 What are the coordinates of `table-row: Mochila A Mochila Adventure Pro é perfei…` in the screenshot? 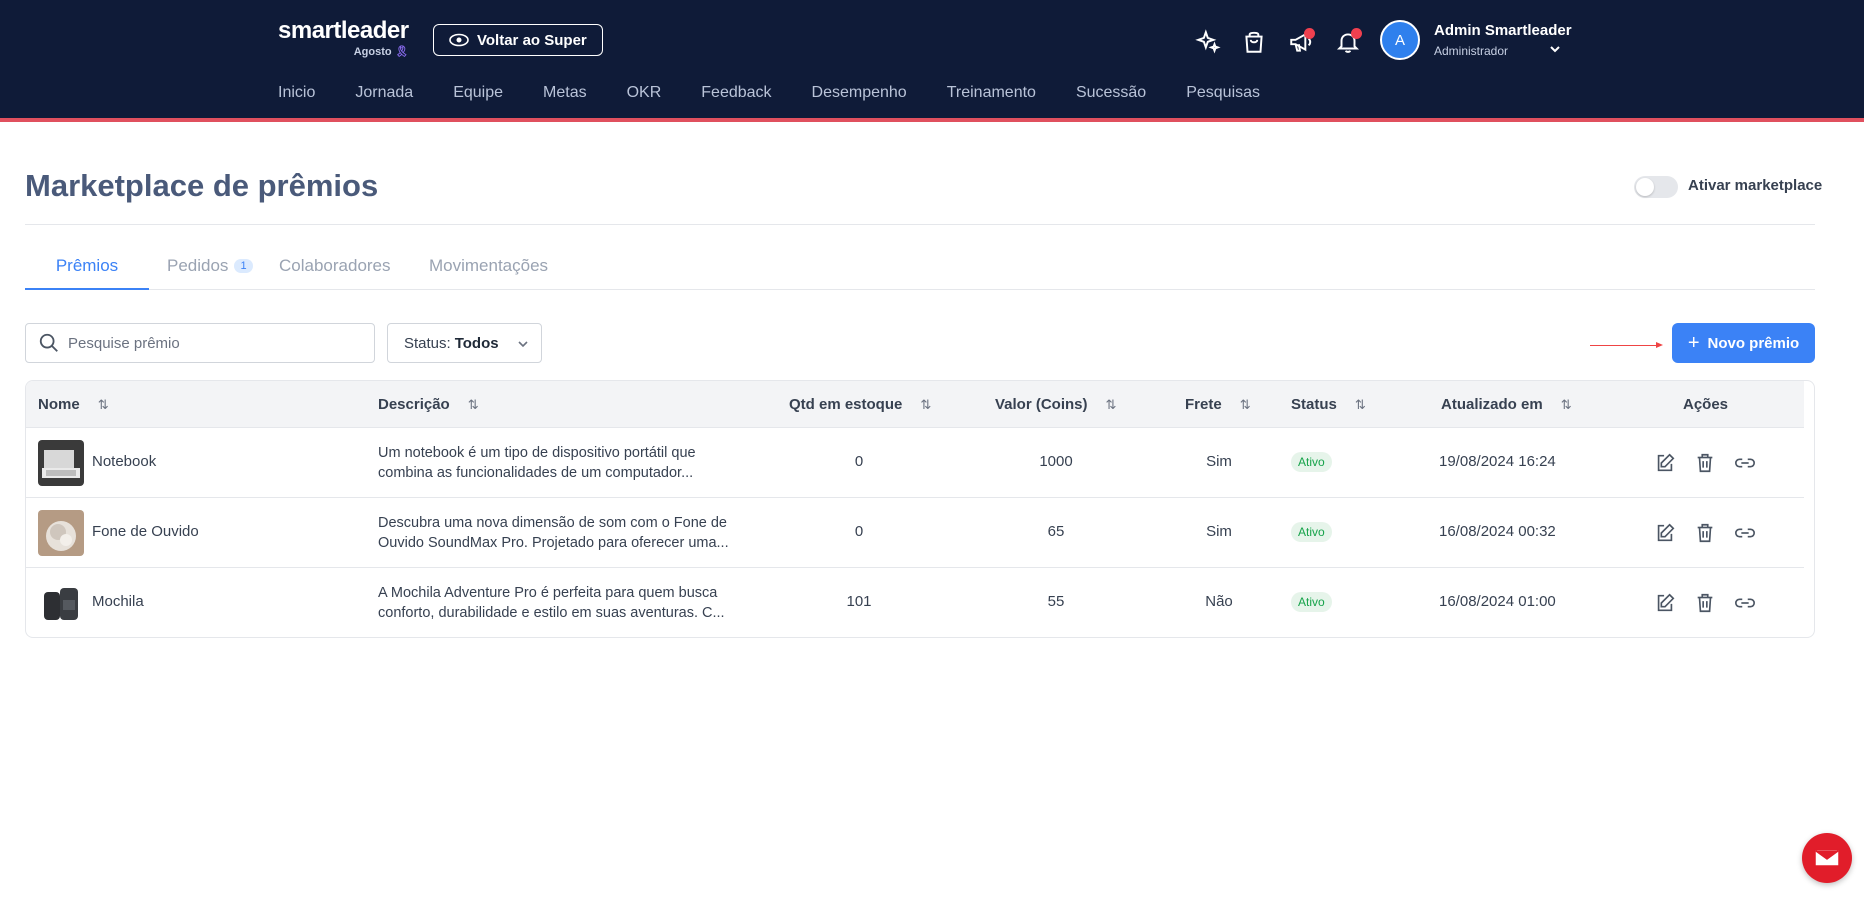 It's located at (915, 602).